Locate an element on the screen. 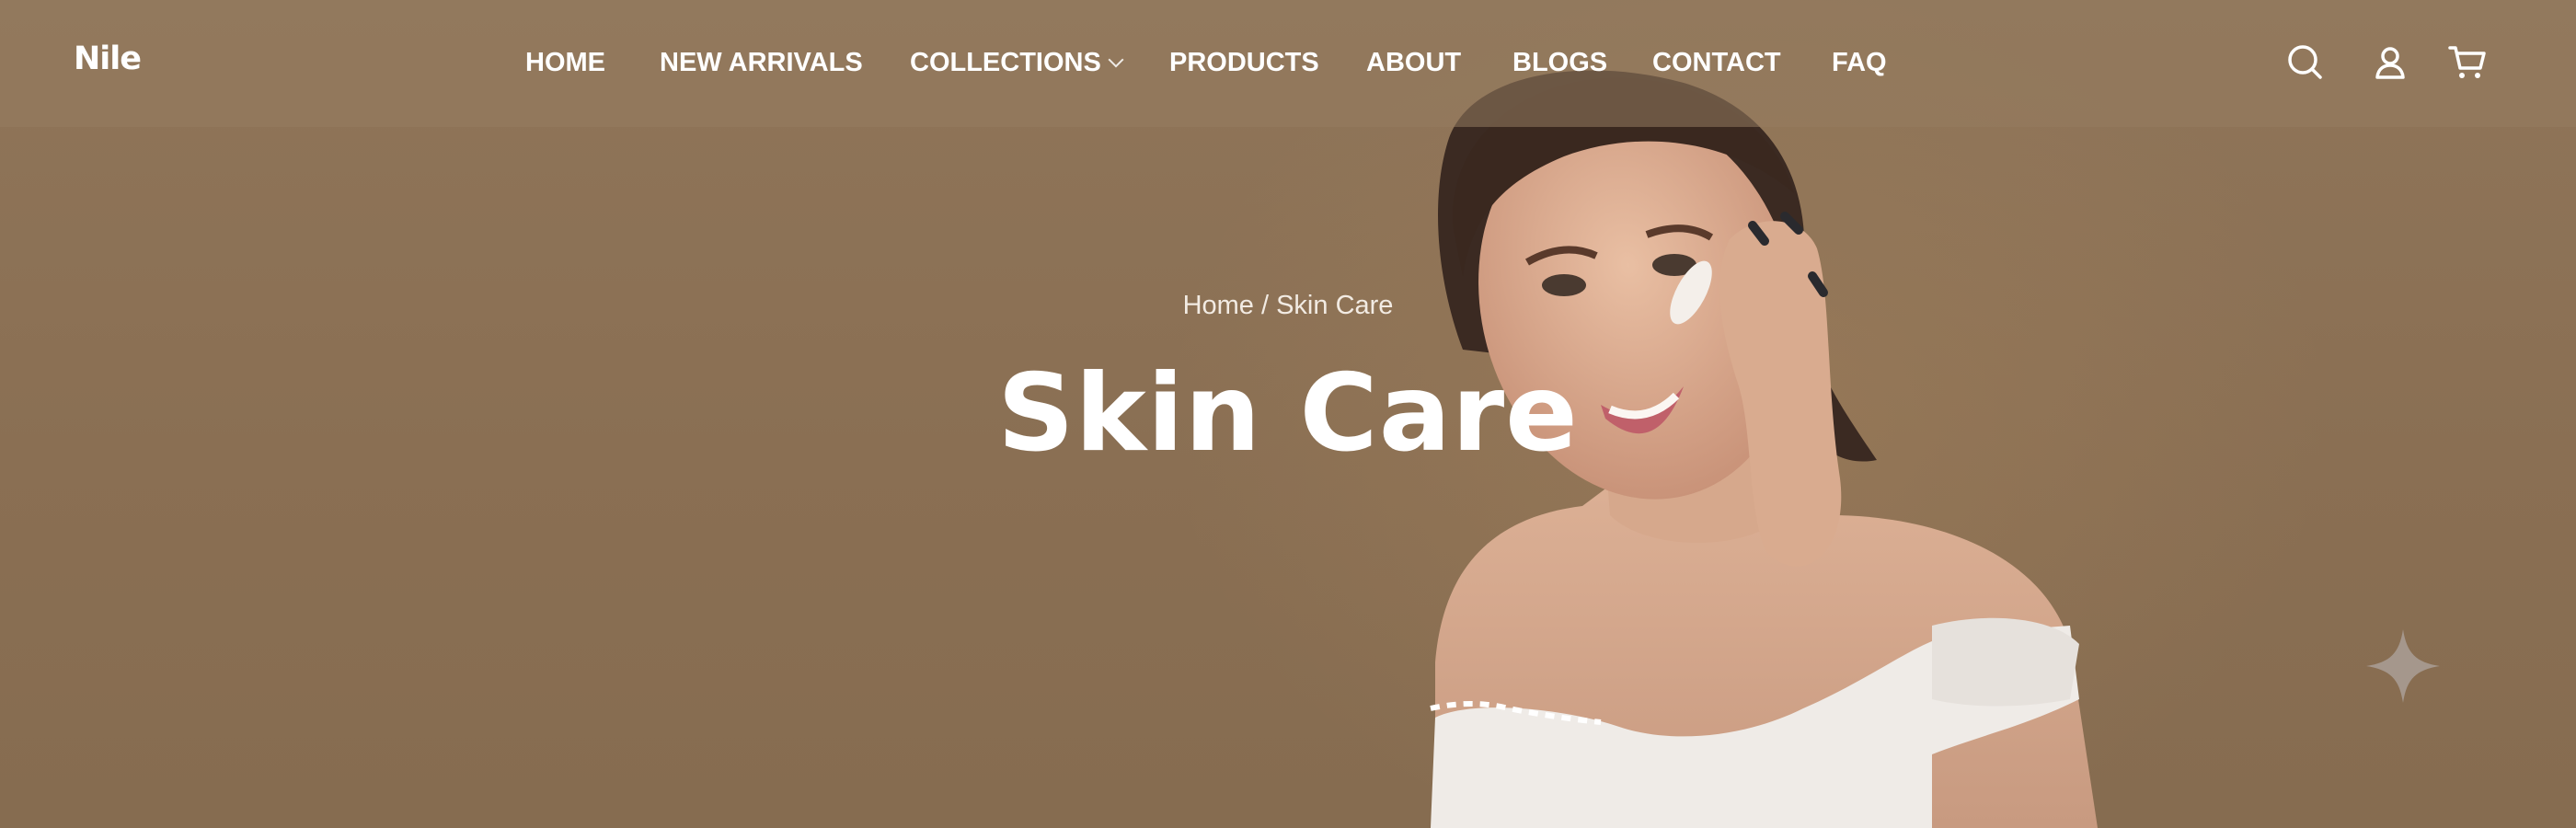  breadcrumb: Home / Skin Care is located at coordinates (1288, 306).